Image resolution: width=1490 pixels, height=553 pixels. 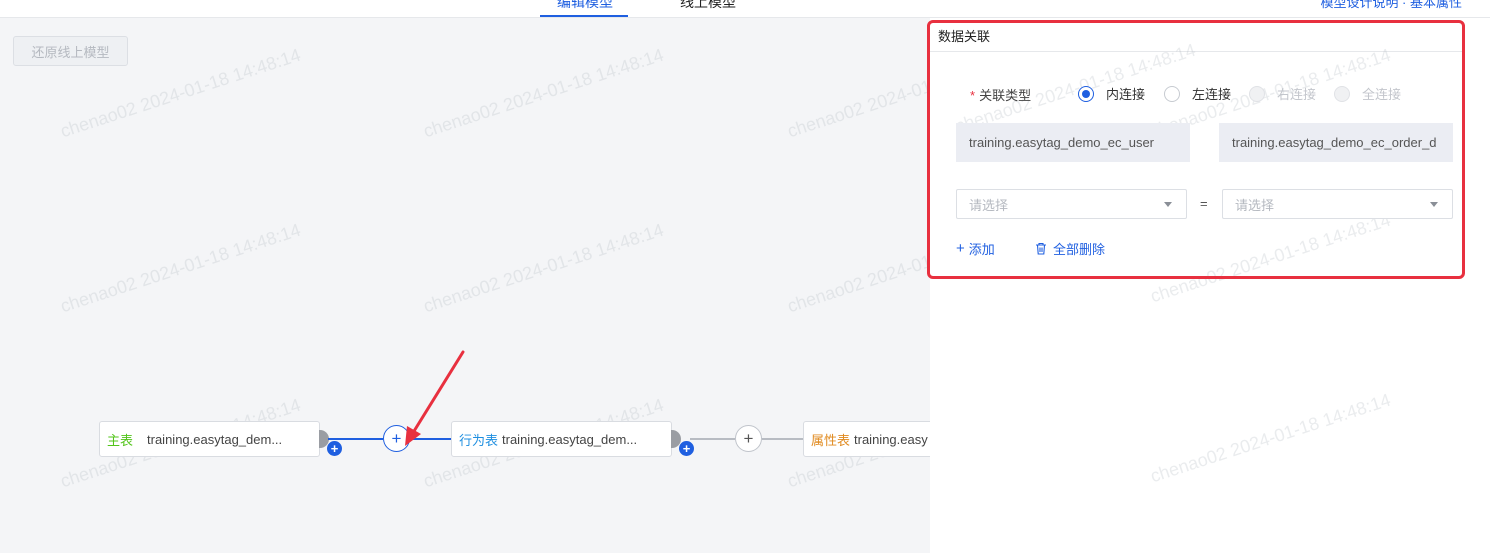 I want to click on node-tag: 属性表, so click(x=831, y=440).